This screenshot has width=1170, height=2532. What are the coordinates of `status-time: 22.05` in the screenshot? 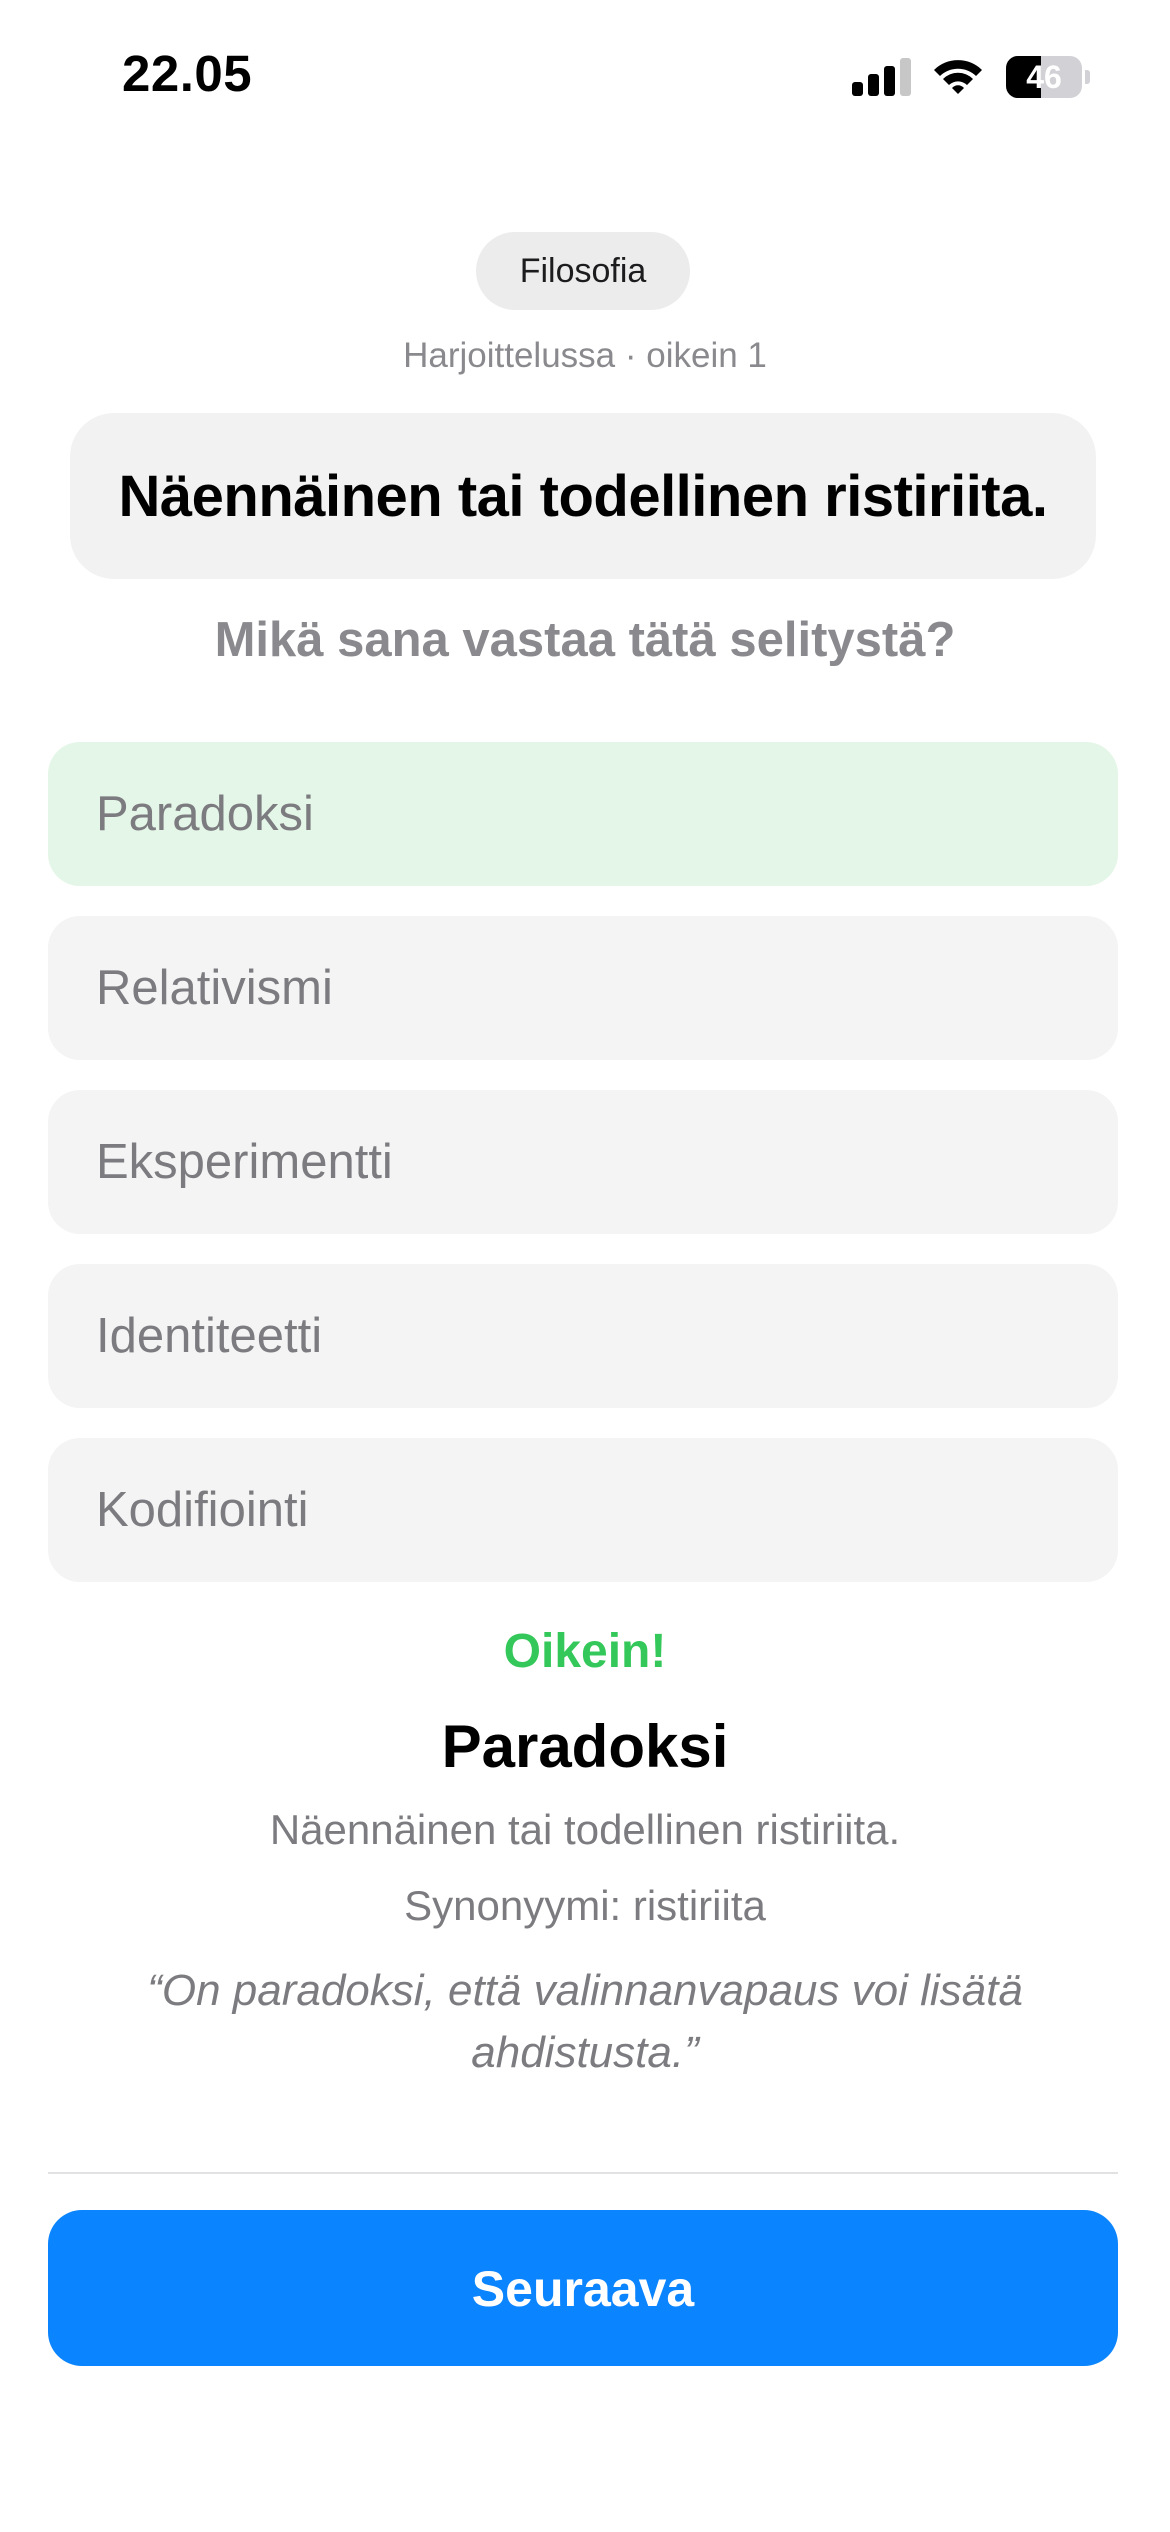 It's located at (187, 73).